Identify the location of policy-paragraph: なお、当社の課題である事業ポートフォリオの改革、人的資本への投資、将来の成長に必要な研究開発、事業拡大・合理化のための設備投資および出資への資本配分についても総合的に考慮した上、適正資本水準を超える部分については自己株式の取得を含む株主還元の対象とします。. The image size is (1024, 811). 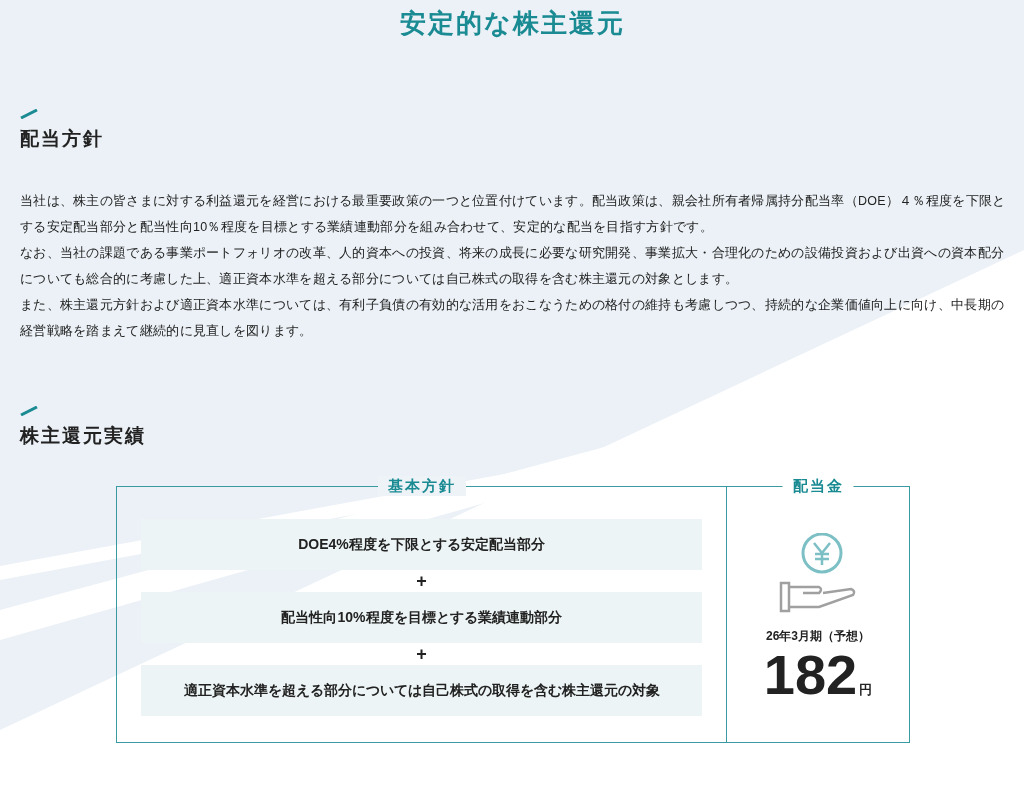
(513, 266).